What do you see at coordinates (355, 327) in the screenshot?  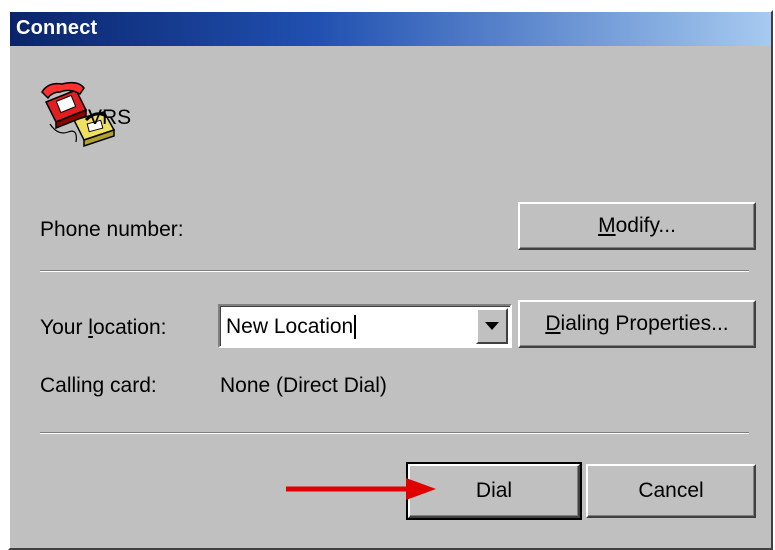 I see `text-caret` at bounding box center [355, 327].